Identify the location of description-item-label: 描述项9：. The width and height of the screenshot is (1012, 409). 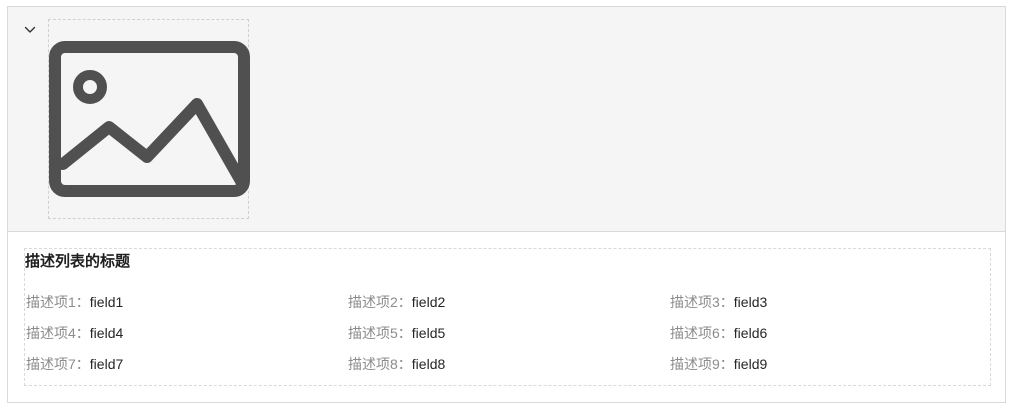
(702, 364).